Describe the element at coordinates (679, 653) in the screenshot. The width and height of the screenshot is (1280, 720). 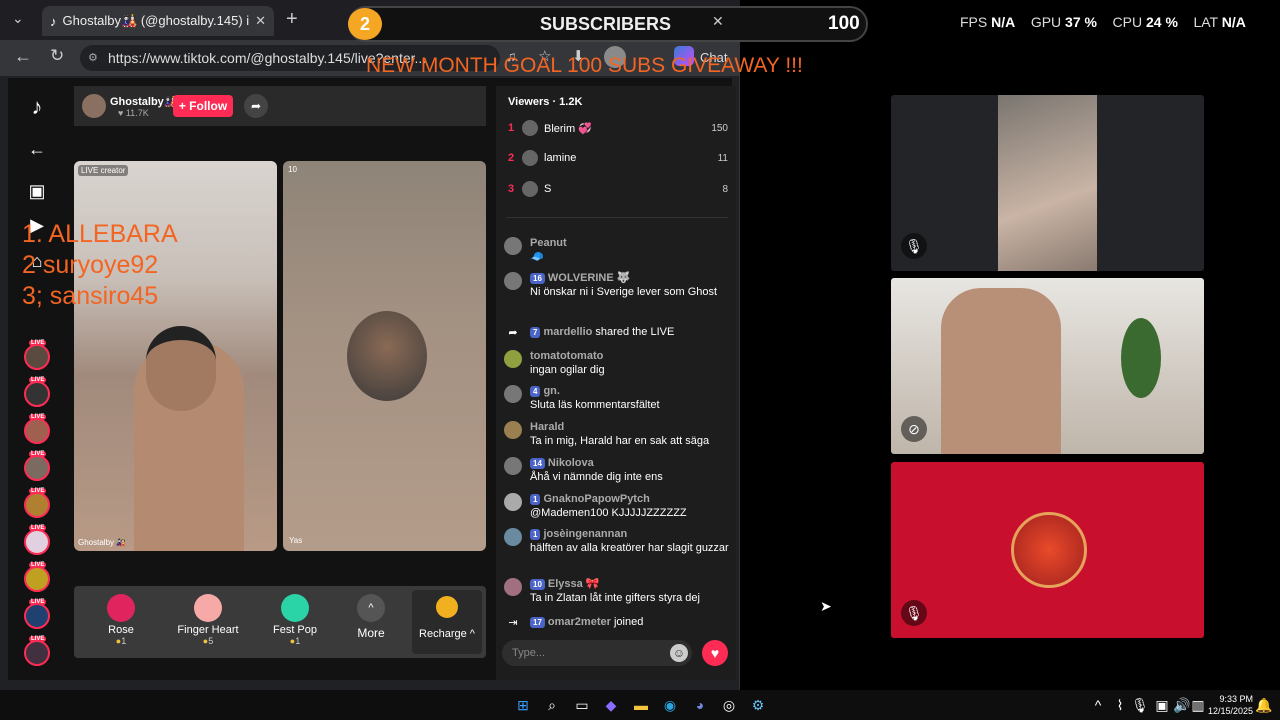
I see `emoji-icon: ☺` at that location.